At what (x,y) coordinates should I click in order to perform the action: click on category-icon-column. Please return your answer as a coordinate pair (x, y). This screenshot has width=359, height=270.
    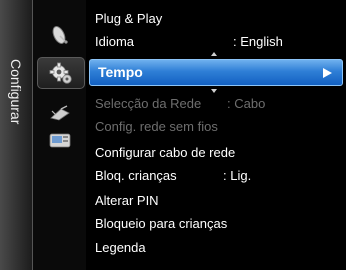
    Looking at the image, I should click on (59, 135).